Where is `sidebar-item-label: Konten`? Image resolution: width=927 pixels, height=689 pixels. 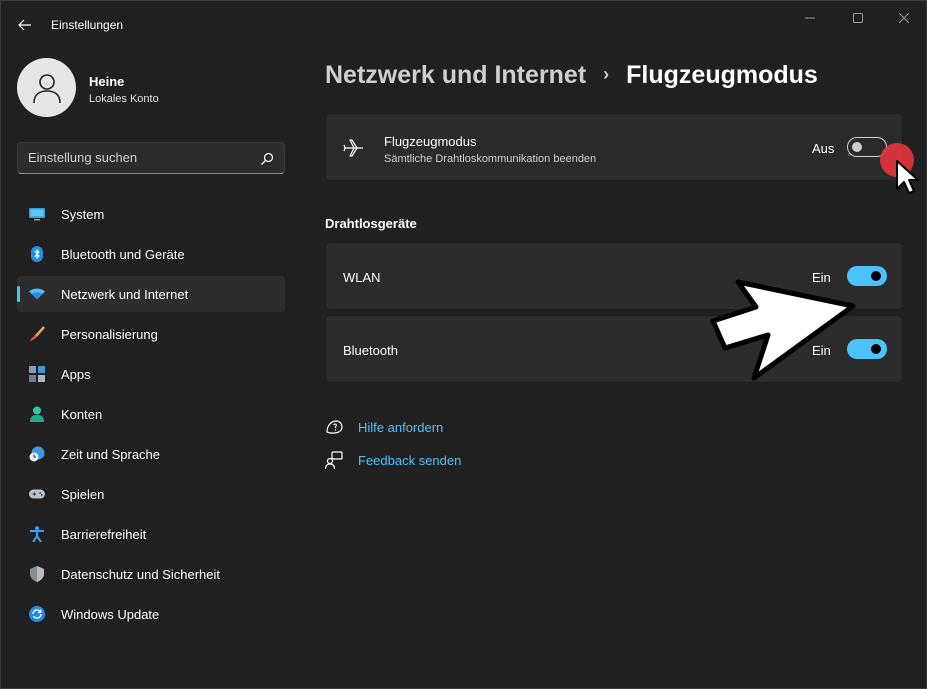
sidebar-item-label: Konten is located at coordinates (82, 414).